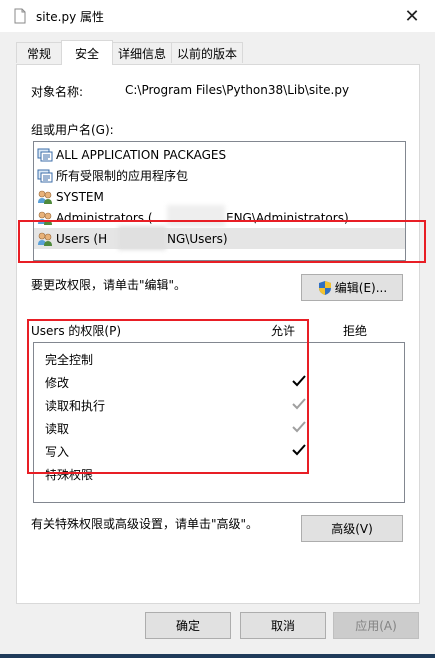 This screenshot has width=435, height=658. I want to click on tab-previous-versions: 以前的版本, so click(207, 52).